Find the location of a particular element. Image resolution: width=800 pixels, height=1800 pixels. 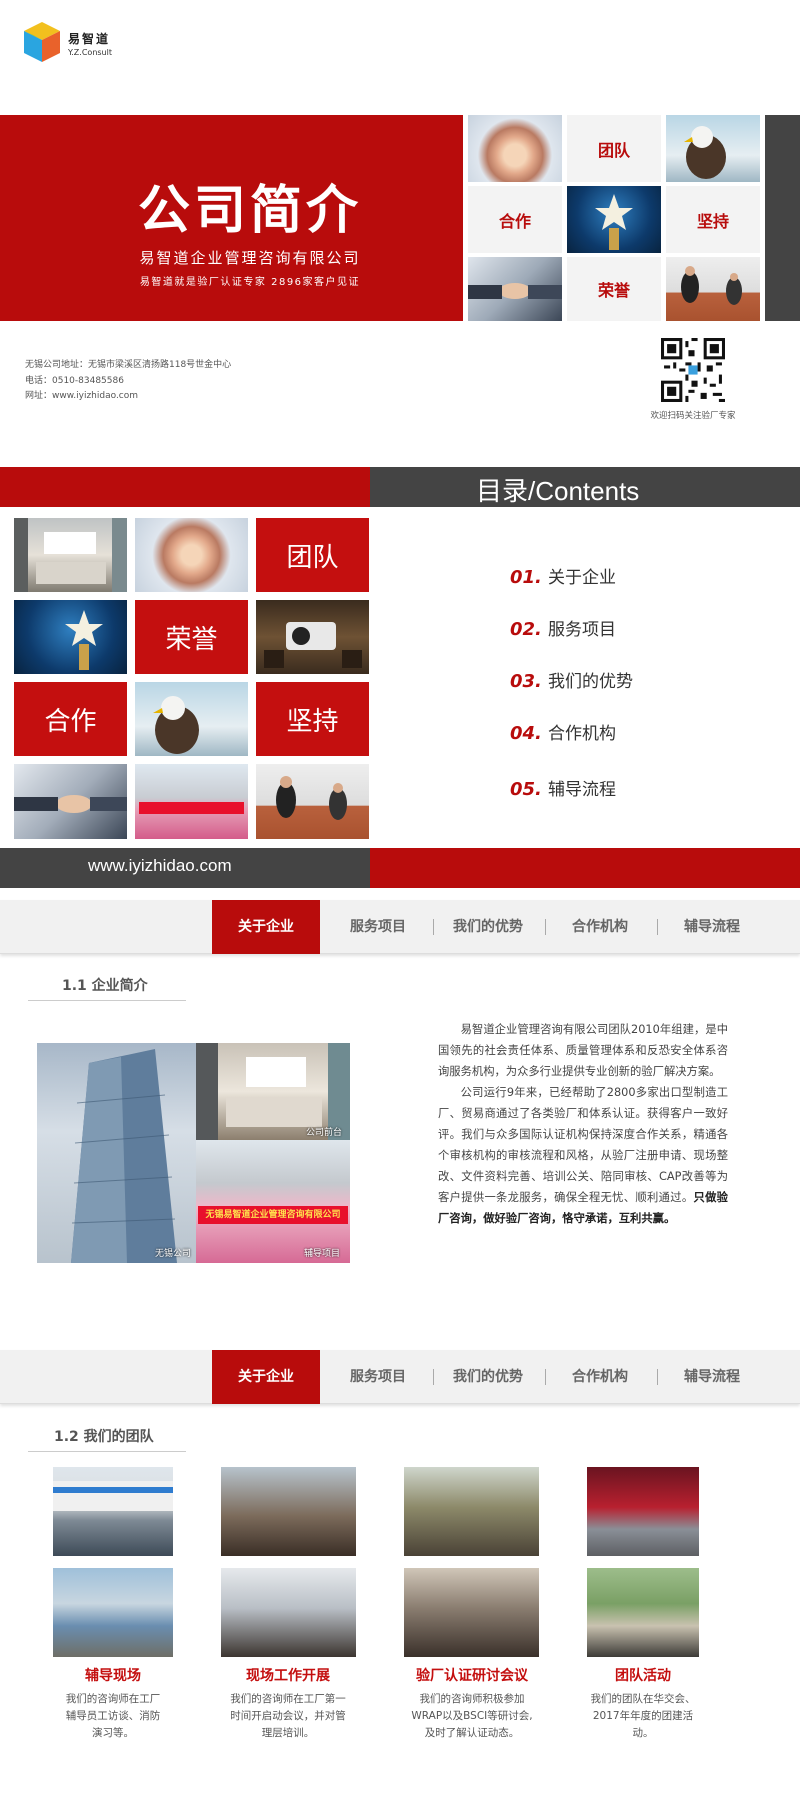

cover-photo-eagle is located at coordinates (713, 148).